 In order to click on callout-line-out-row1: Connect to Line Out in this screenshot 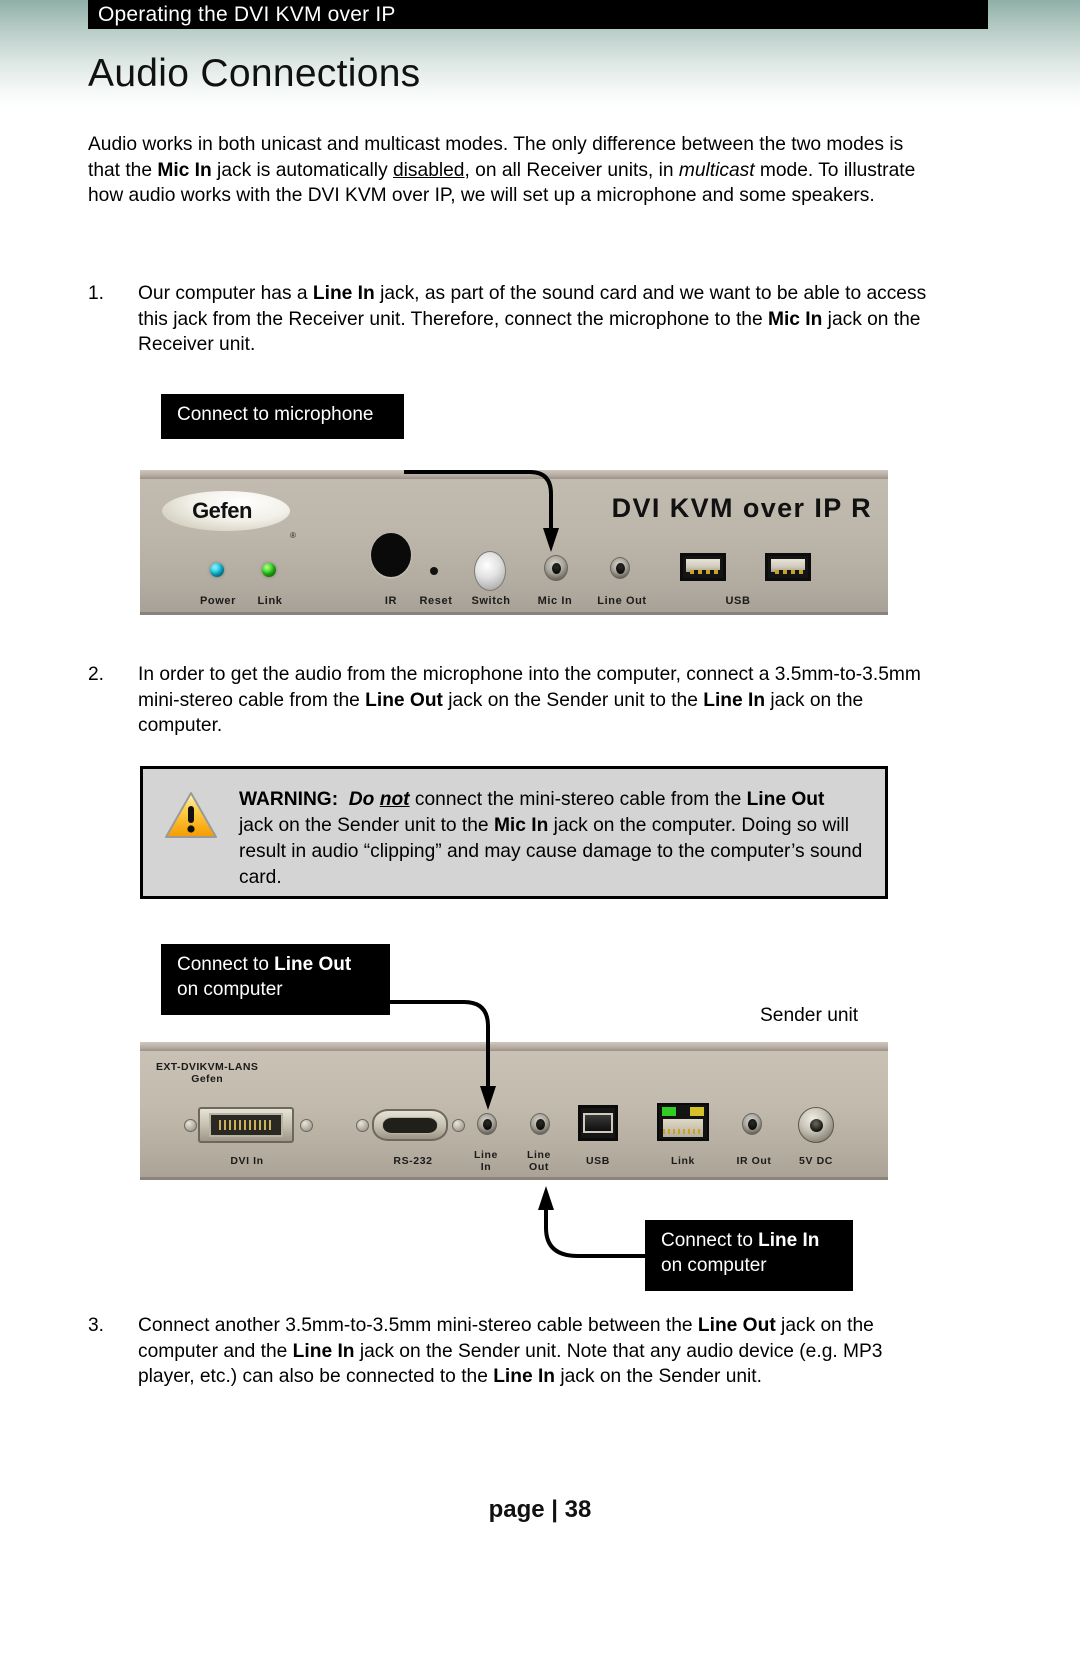, I will do `click(275, 964)`.